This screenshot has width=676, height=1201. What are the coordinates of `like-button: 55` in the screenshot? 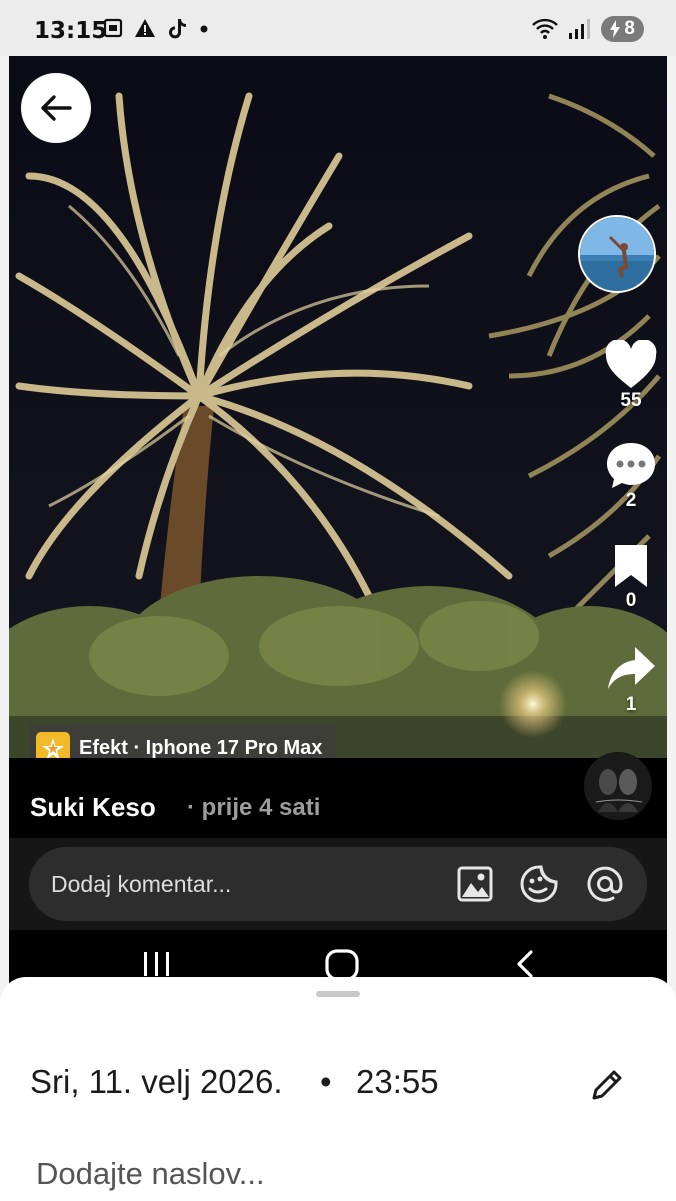 It's located at (630, 376).